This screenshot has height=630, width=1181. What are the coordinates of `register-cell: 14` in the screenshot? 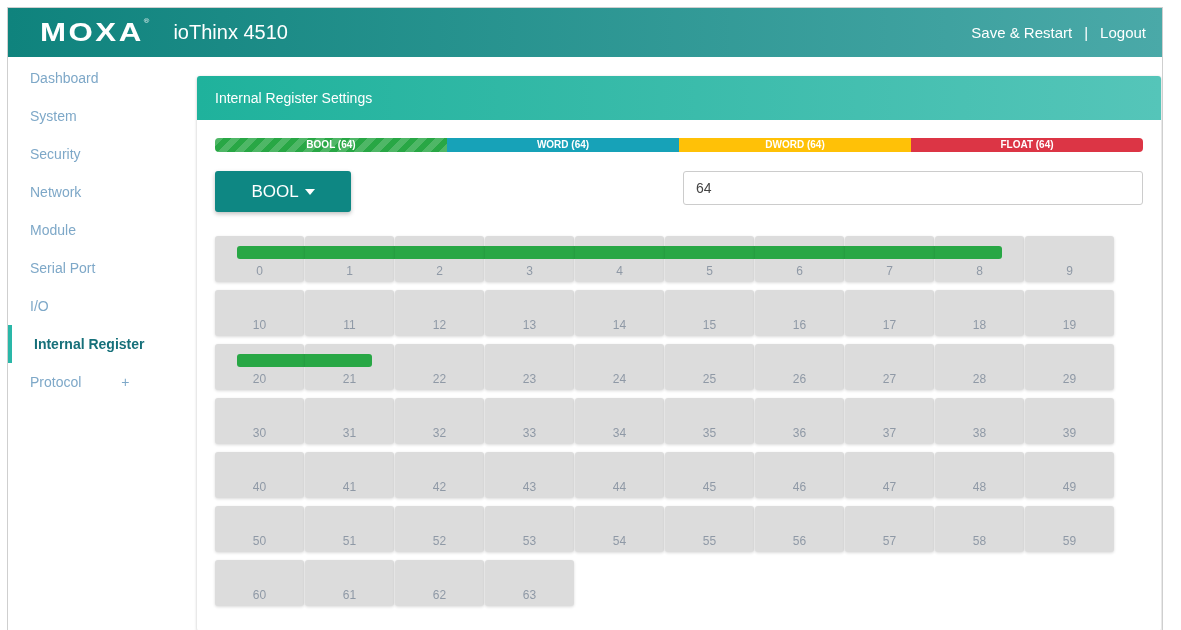 It's located at (619, 313).